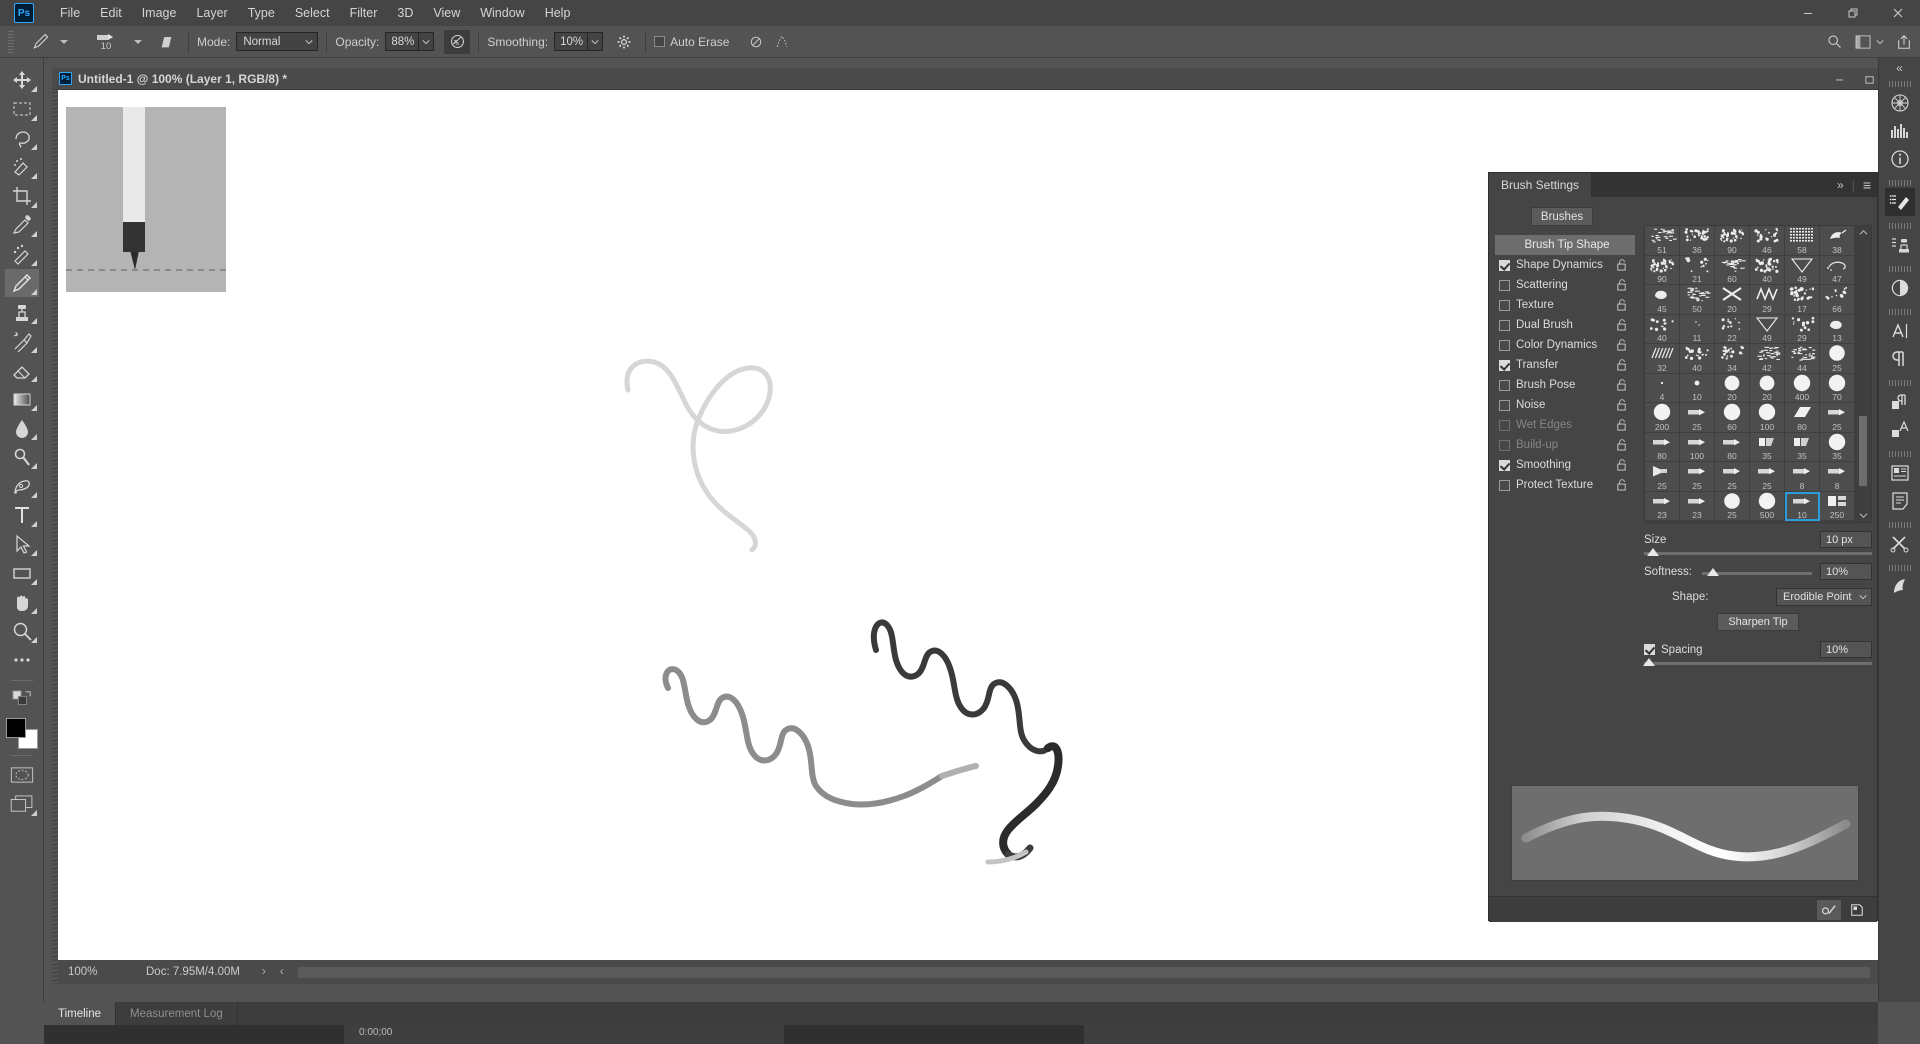 The height and width of the screenshot is (1044, 1920). Describe the element at coordinates (22, 700) in the screenshot. I see `default-colors-icon` at that location.